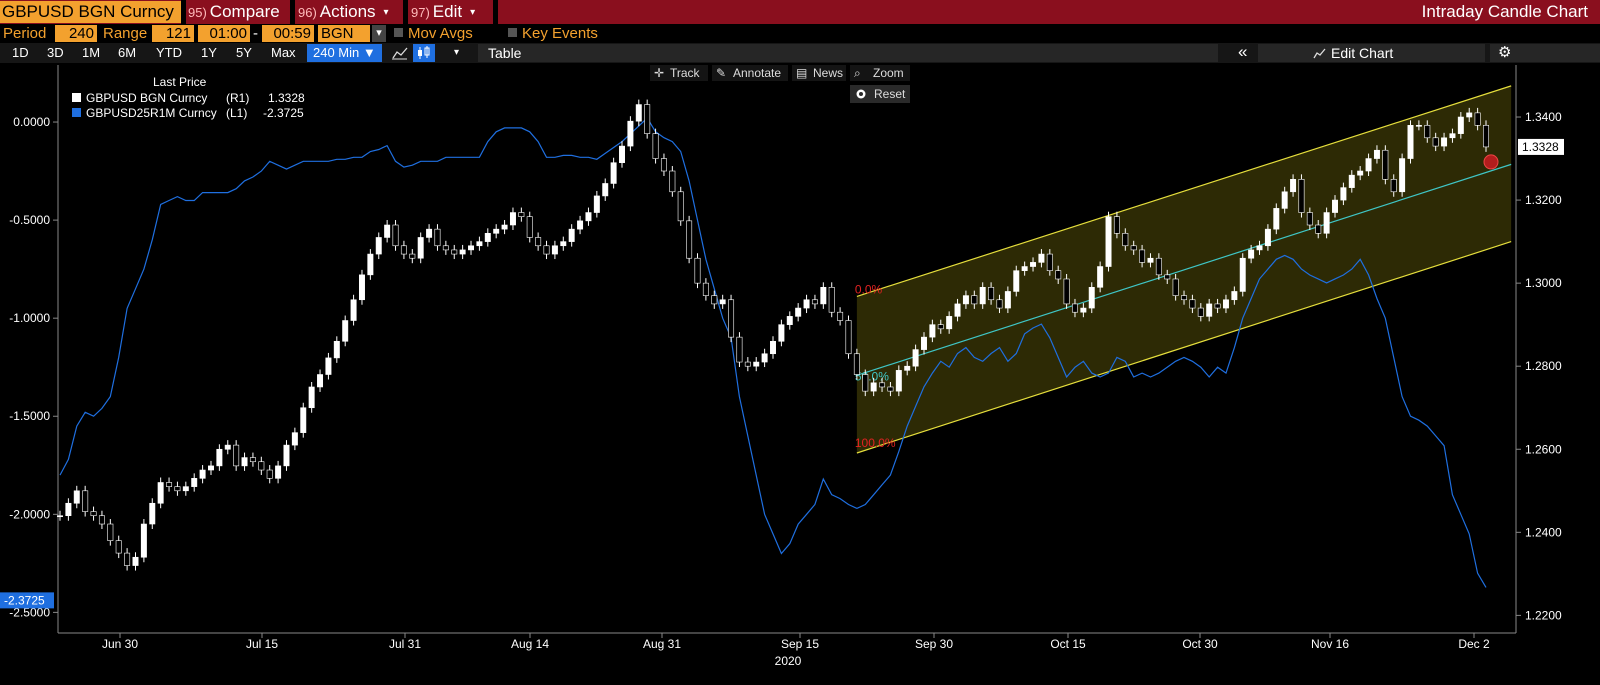  What do you see at coordinates (1353, 53) in the screenshot?
I see `edit-chart-button: Edit Chart` at bounding box center [1353, 53].